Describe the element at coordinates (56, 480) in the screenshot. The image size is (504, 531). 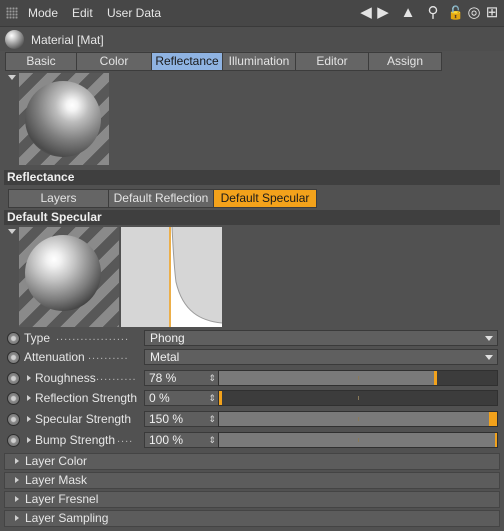
I see `group-label: Layer Mask` at that location.